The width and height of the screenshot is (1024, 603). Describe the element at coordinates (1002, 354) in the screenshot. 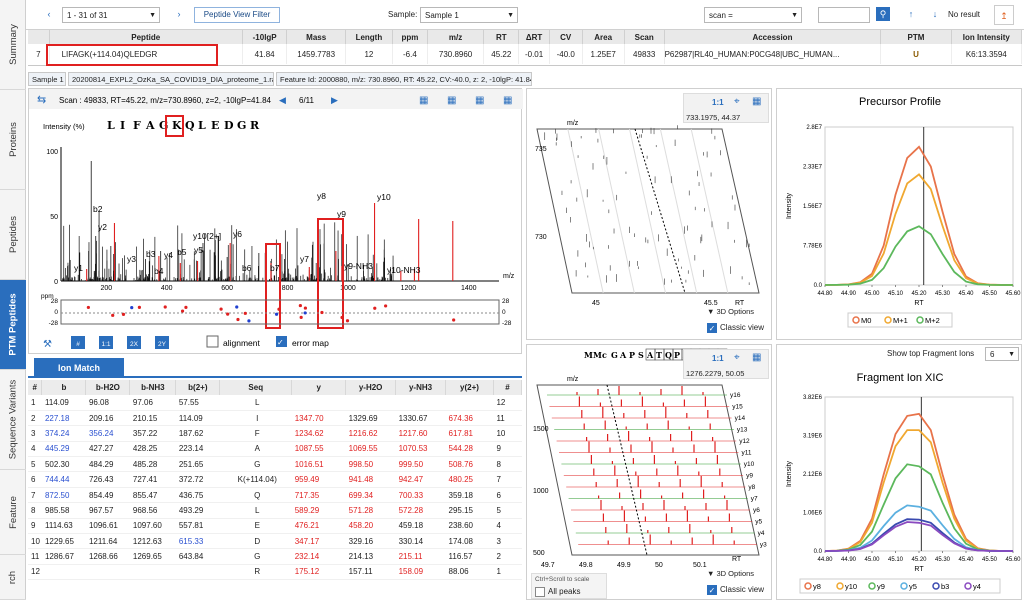

I see `show-top-select: 6 ▼` at that location.